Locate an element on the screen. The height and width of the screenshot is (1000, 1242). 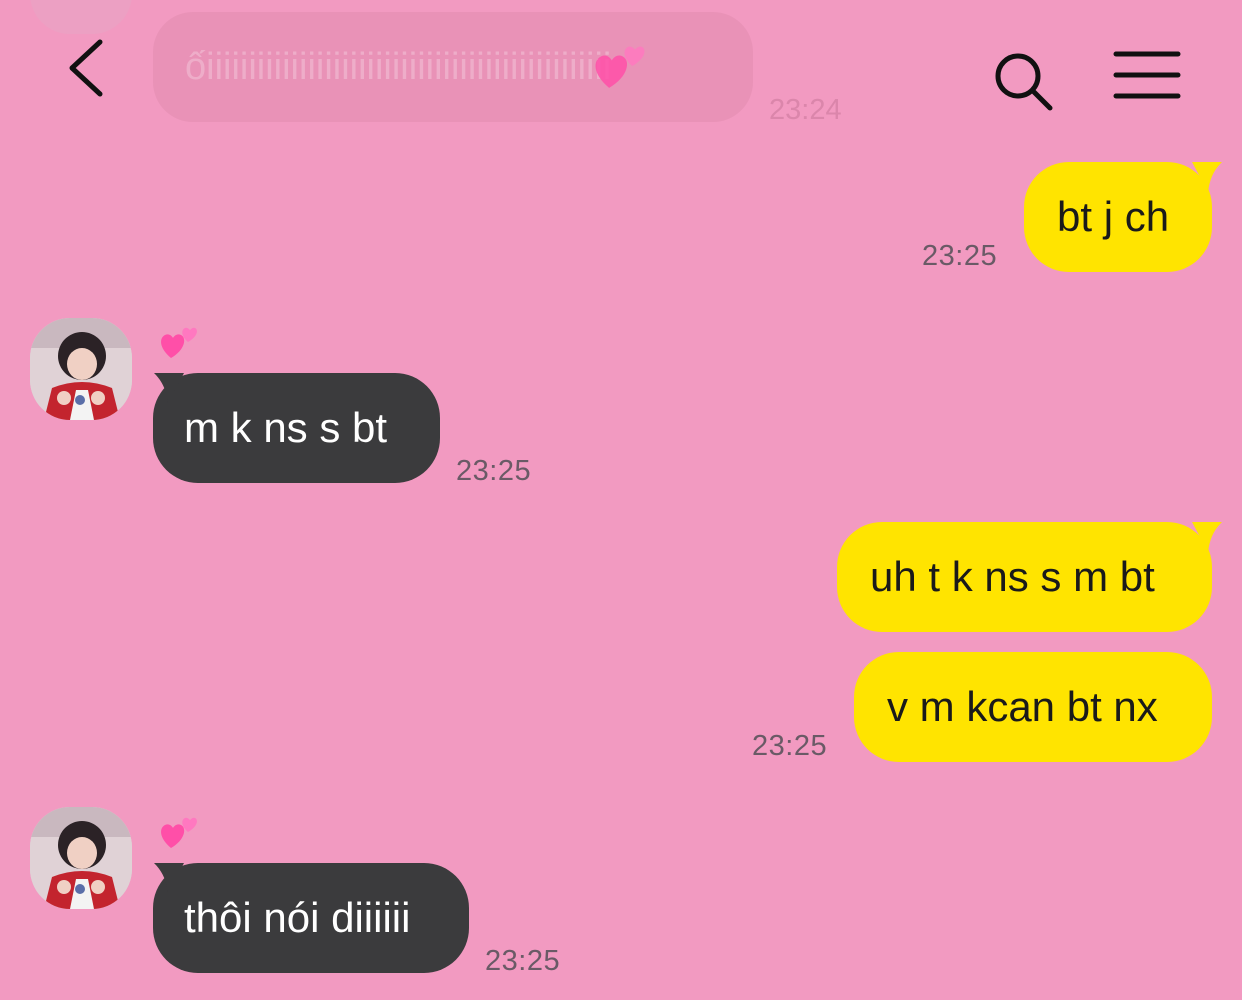
search-icon is located at coordinates (1023, 81).